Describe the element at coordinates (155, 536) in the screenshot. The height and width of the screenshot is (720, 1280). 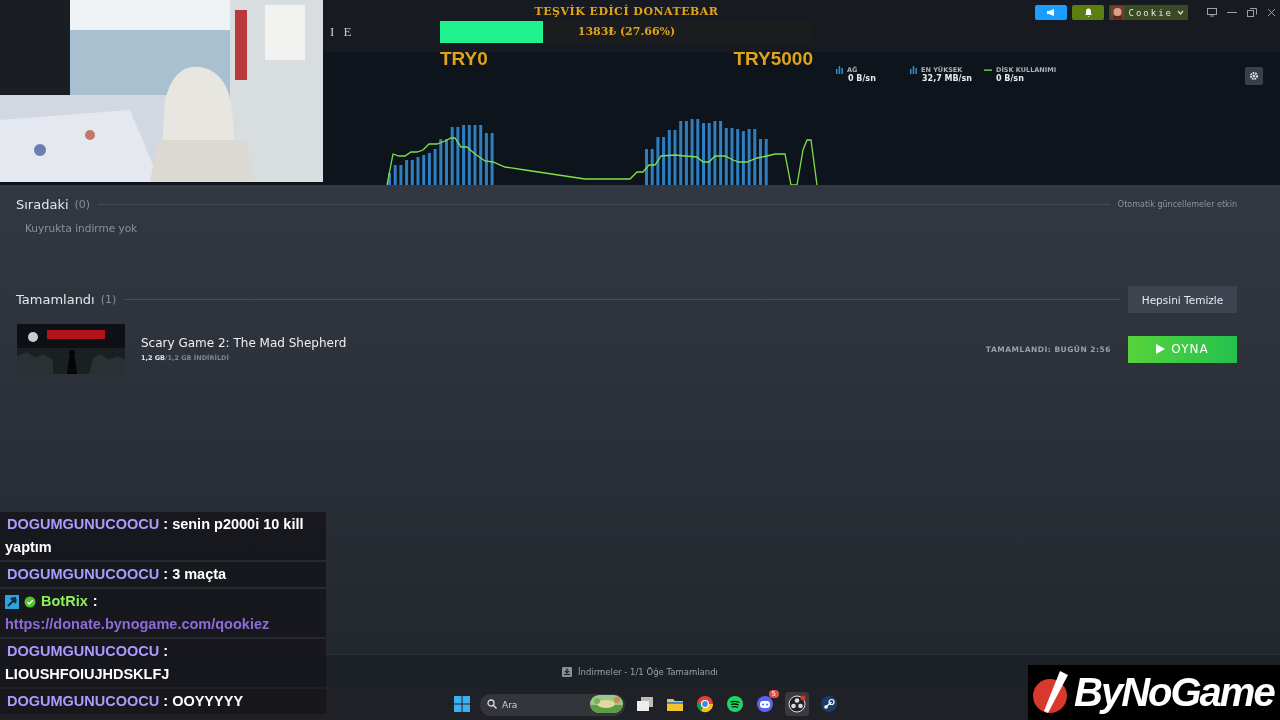
I see `chat-message: DOGUMGUNUCOOCU : senin p2000i 10 kill yaptım` at that location.